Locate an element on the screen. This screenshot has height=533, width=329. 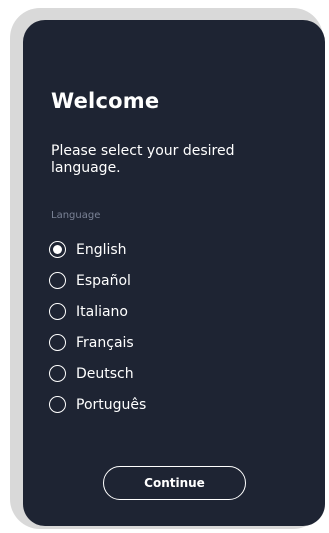
language-option-french: Français is located at coordinates (97, 342).